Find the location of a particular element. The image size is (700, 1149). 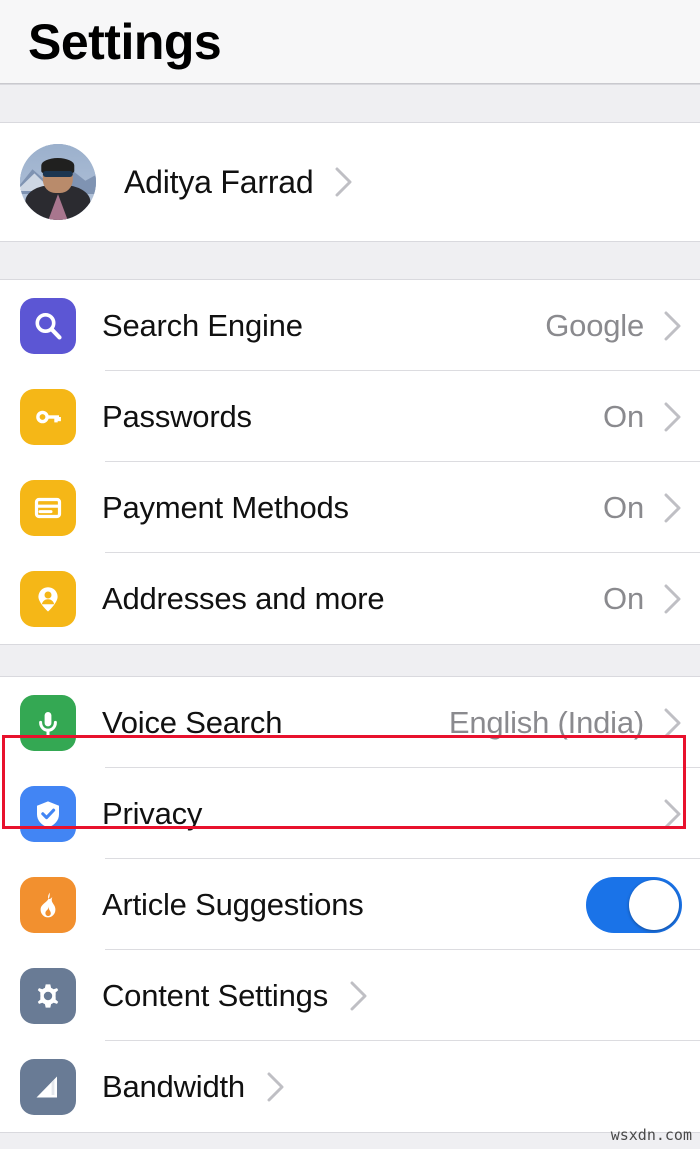

search-icon is located at coordinates (48, 325).